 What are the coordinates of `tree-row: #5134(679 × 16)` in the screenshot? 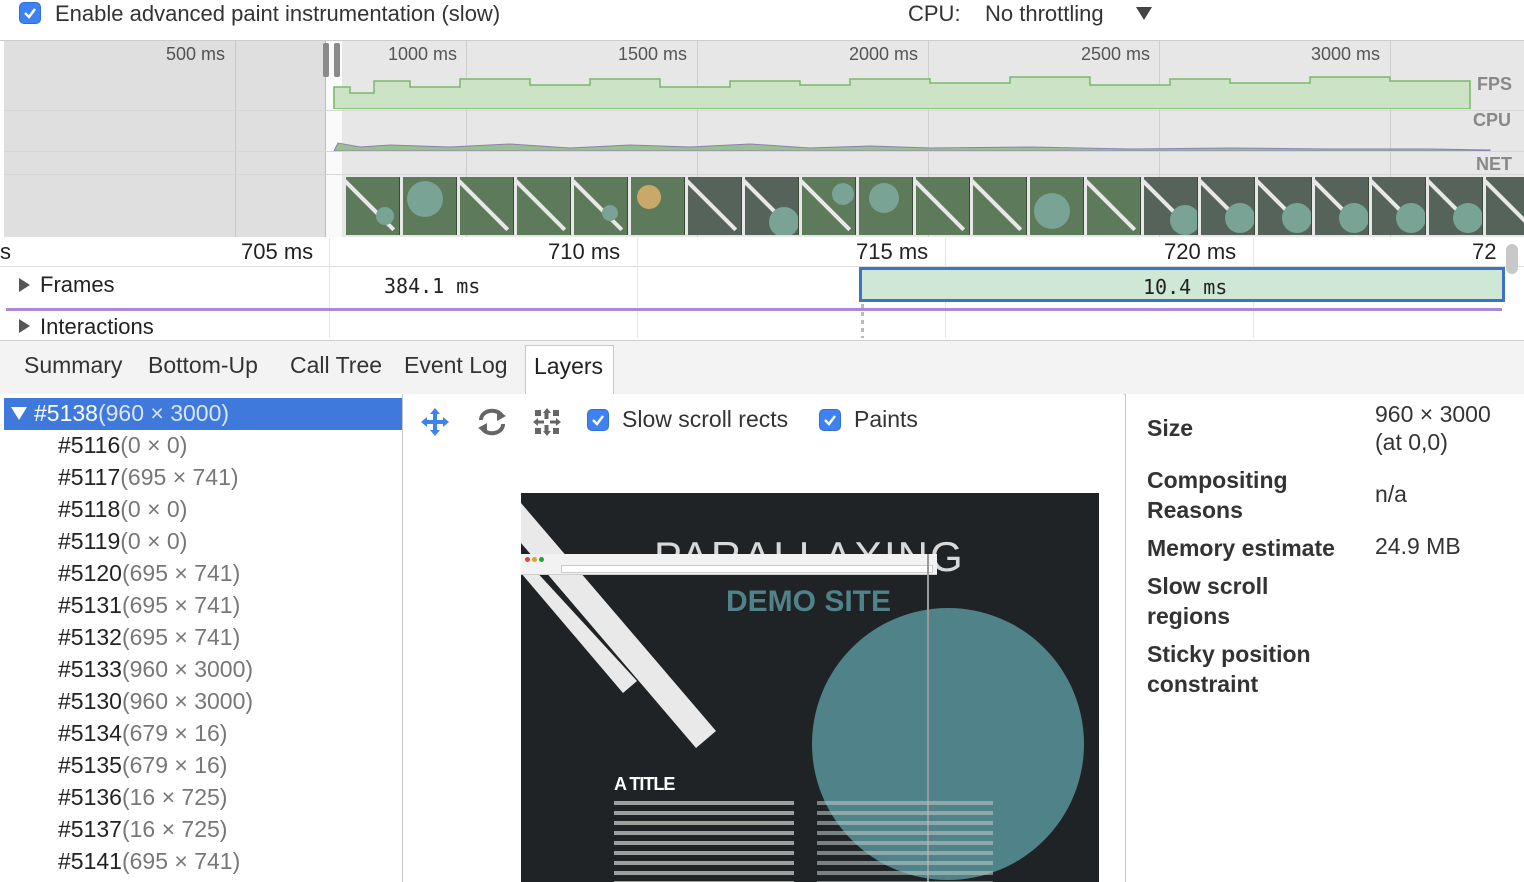 It's located at (142, 733).